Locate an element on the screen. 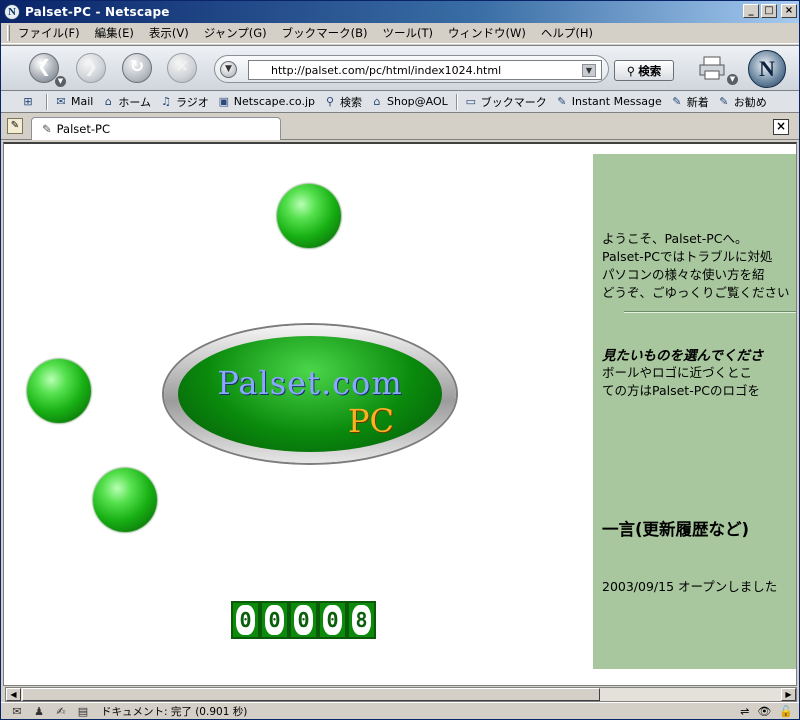 Image resolution: width=800 pixels, height=720 pixels. back-arrow-icon: ❮ is located at coordinates (44, 67).